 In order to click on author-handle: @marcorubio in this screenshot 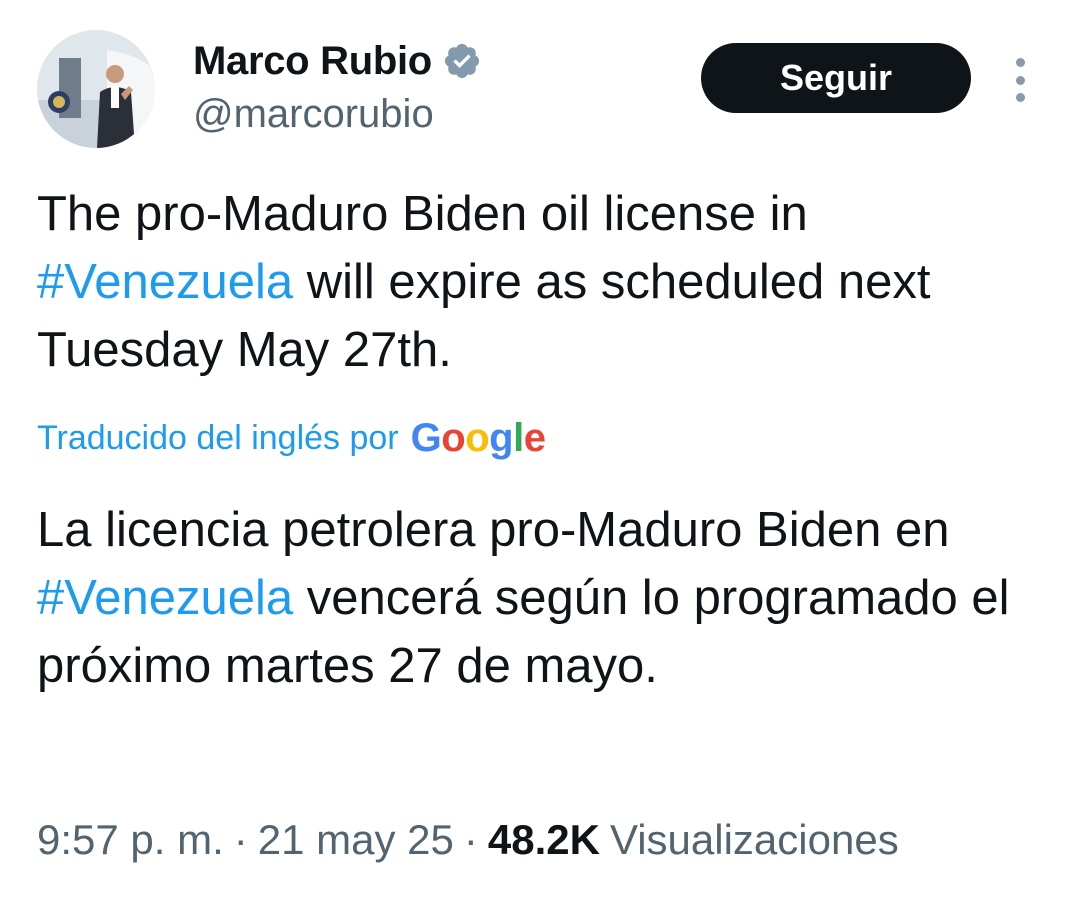, I will do `click(313, 114)`.